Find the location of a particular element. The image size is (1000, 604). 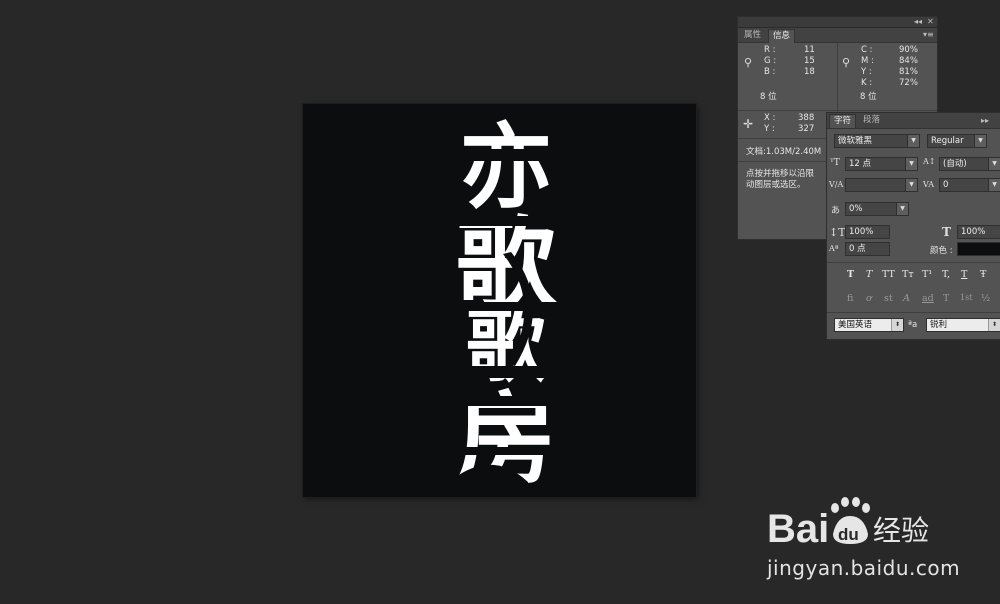

y-value: 81% is located at coordinates (908, 72).